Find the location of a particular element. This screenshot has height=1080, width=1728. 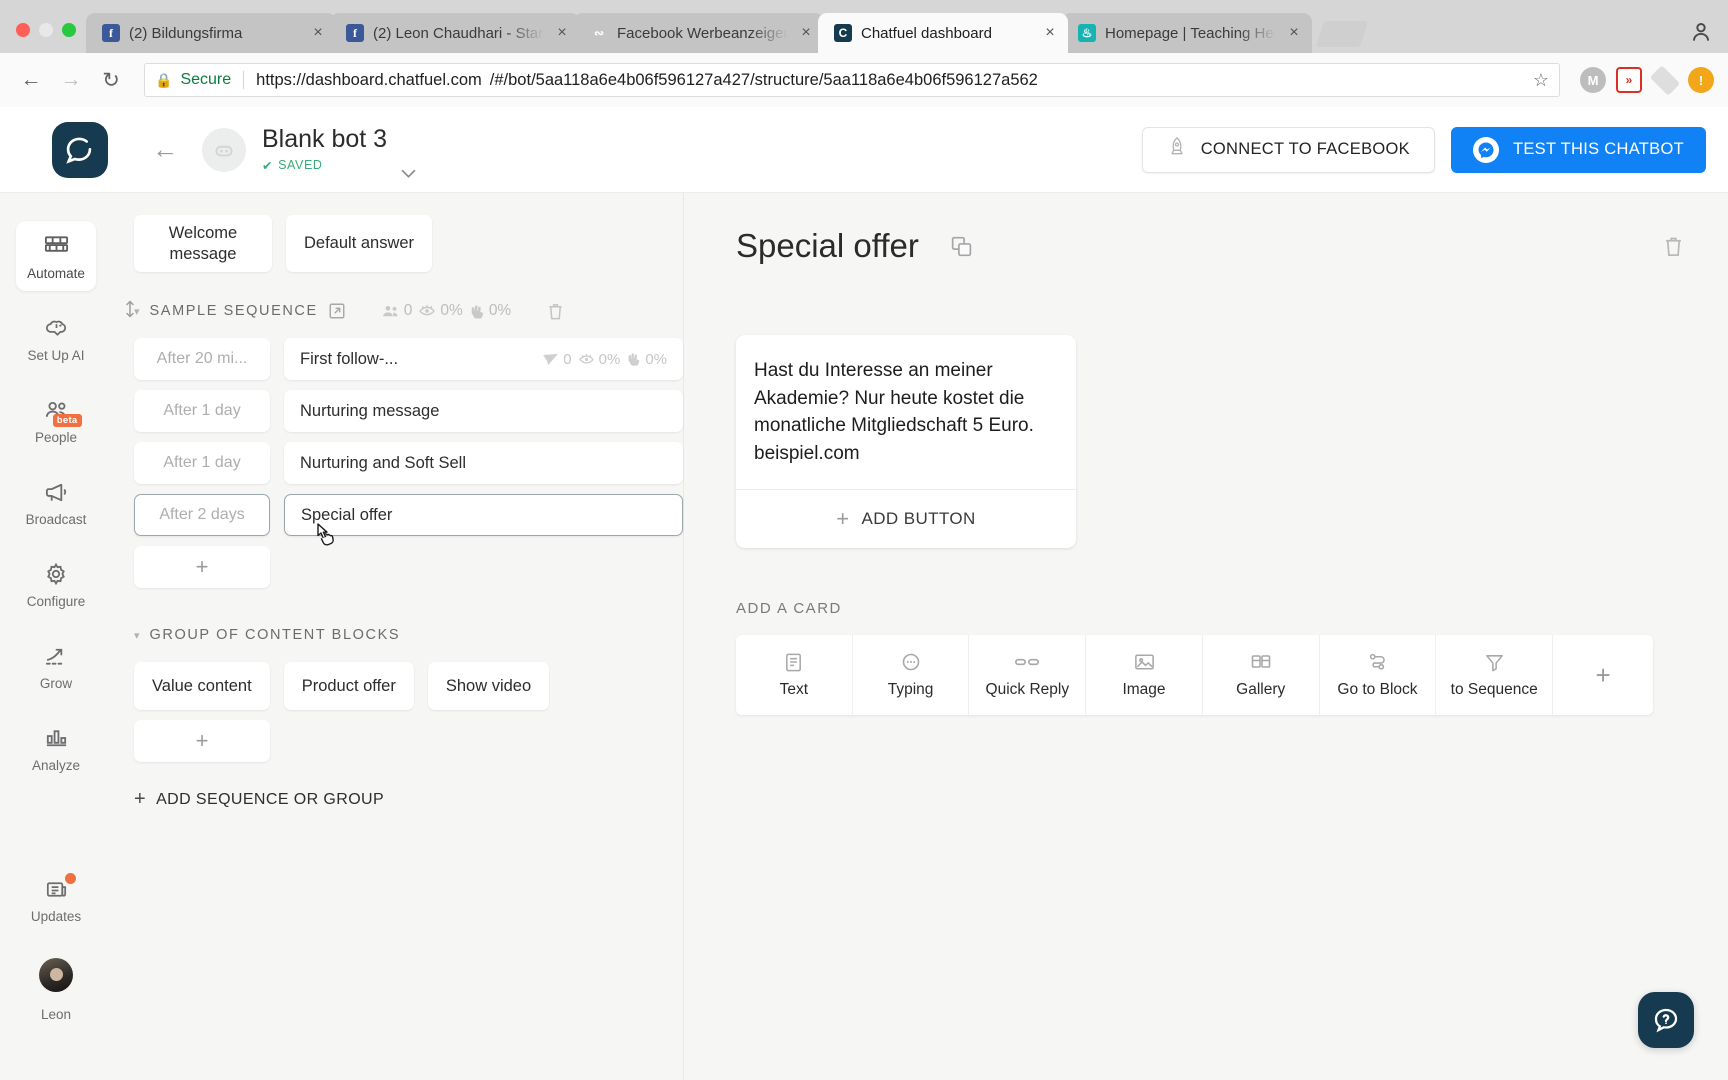

sequence-block: Special offer is located at coordinates (483, 515).